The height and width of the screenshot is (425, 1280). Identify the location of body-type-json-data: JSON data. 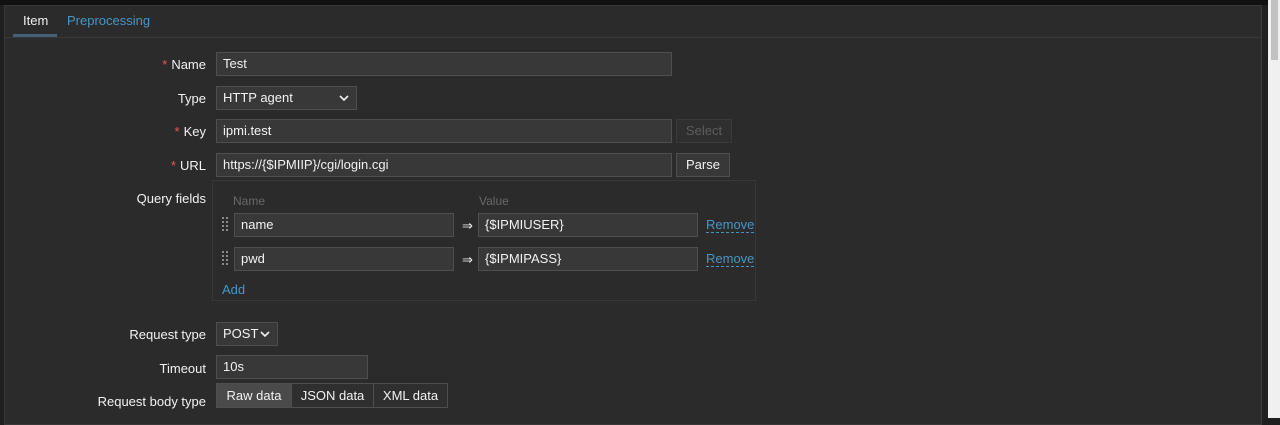
(332, 395).